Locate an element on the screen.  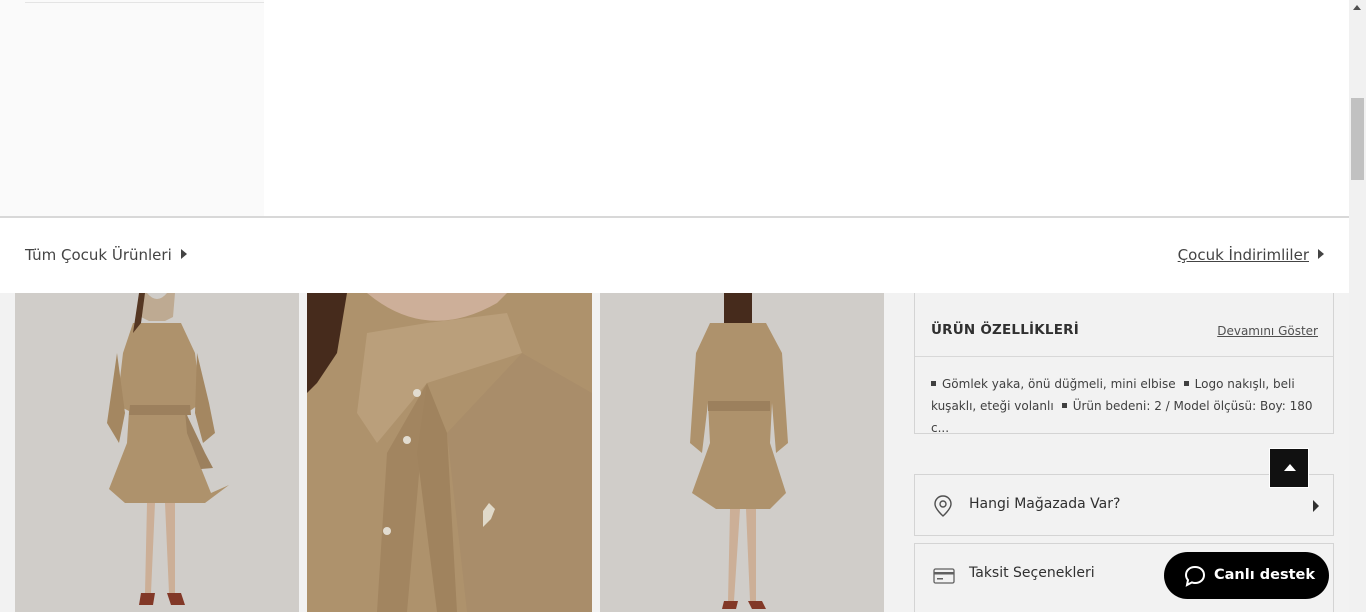
all-kids-products-link: Tüm Çocuk Ürünleri is located at coordinates (106, 255).